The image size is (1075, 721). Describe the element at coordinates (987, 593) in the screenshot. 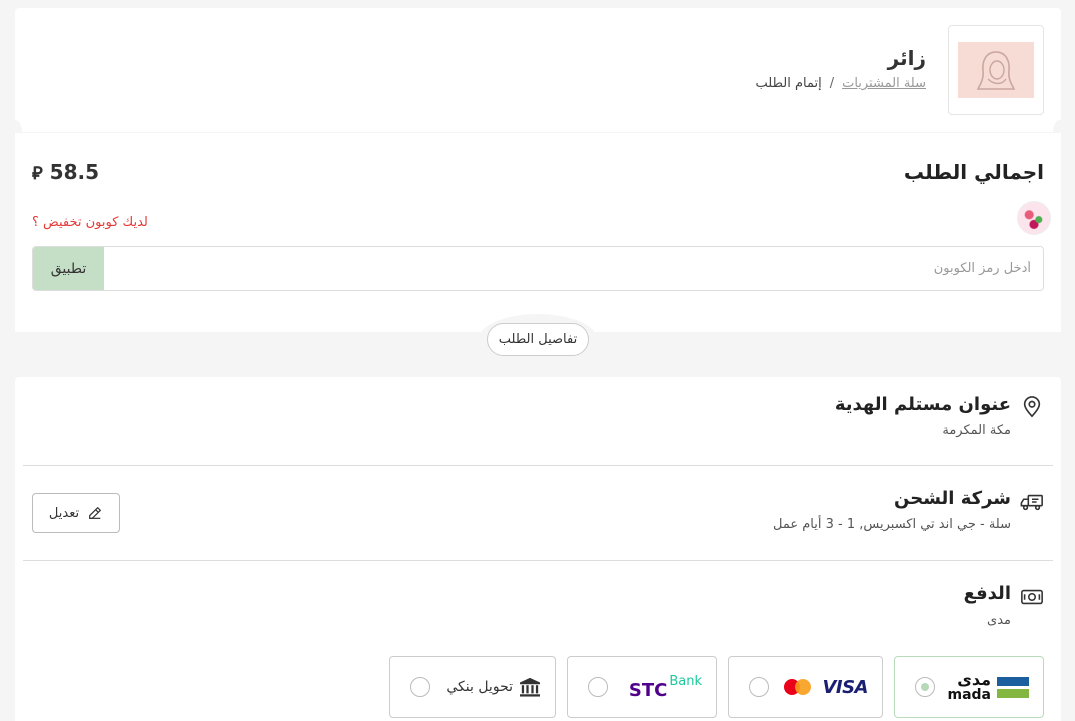

I see `payment-title: الدفع` at that location.